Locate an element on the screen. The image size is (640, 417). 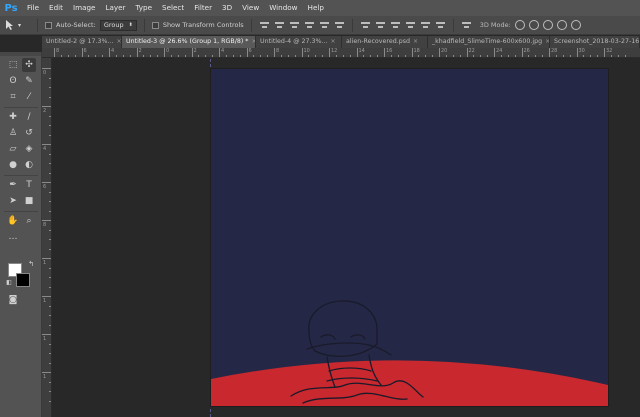
shape-icon: ■ is located at coordinates (29, 201).